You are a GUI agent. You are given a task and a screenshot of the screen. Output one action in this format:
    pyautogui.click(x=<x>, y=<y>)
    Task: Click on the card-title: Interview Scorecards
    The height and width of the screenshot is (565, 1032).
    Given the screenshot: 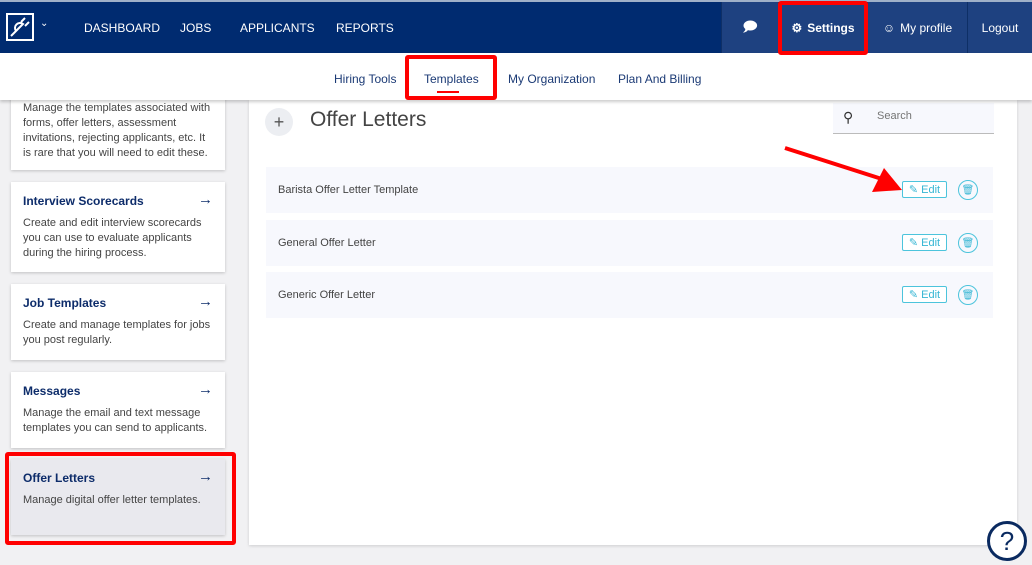 What is the action you would take?
    pyautogui.click(x=83, y=201)
    